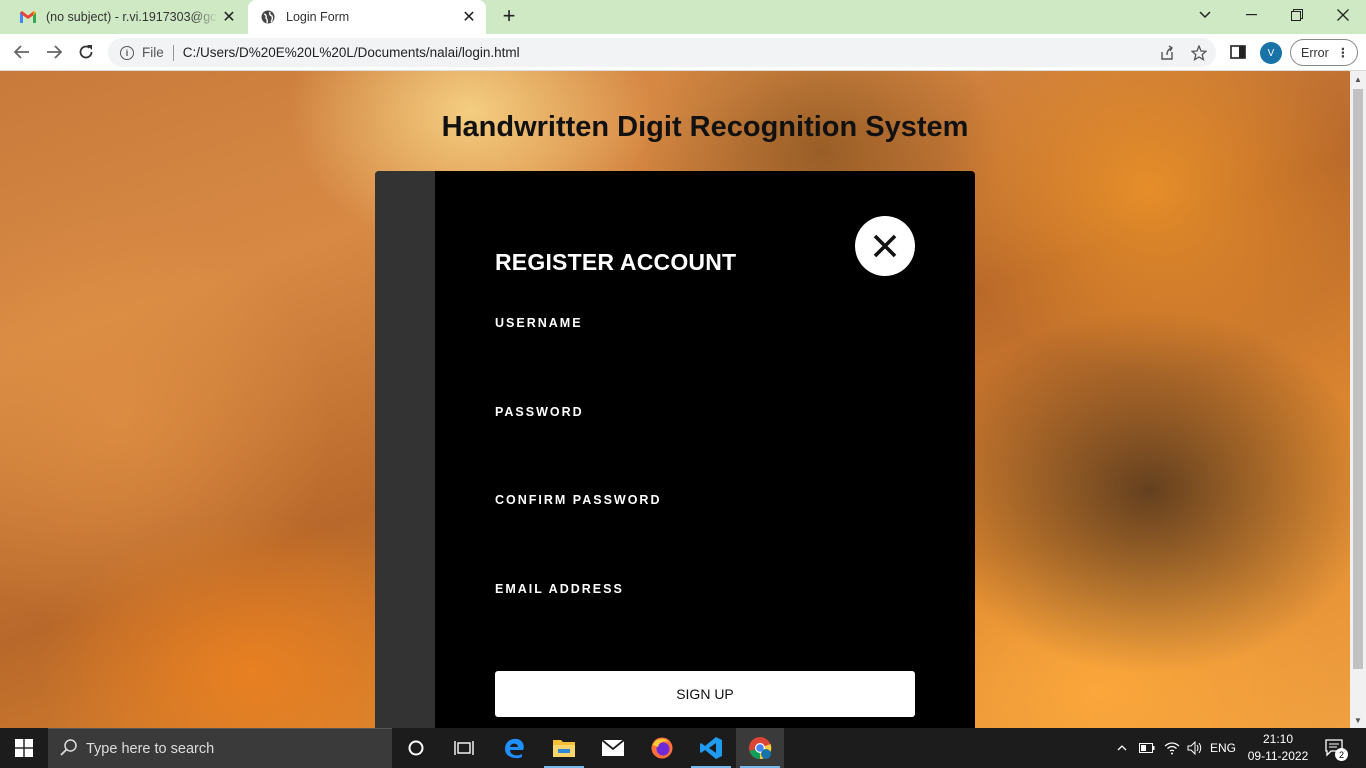 The width and height of the screenshot is (1366, 768). I want to click on side-panel-icon, so click(1238, 52).